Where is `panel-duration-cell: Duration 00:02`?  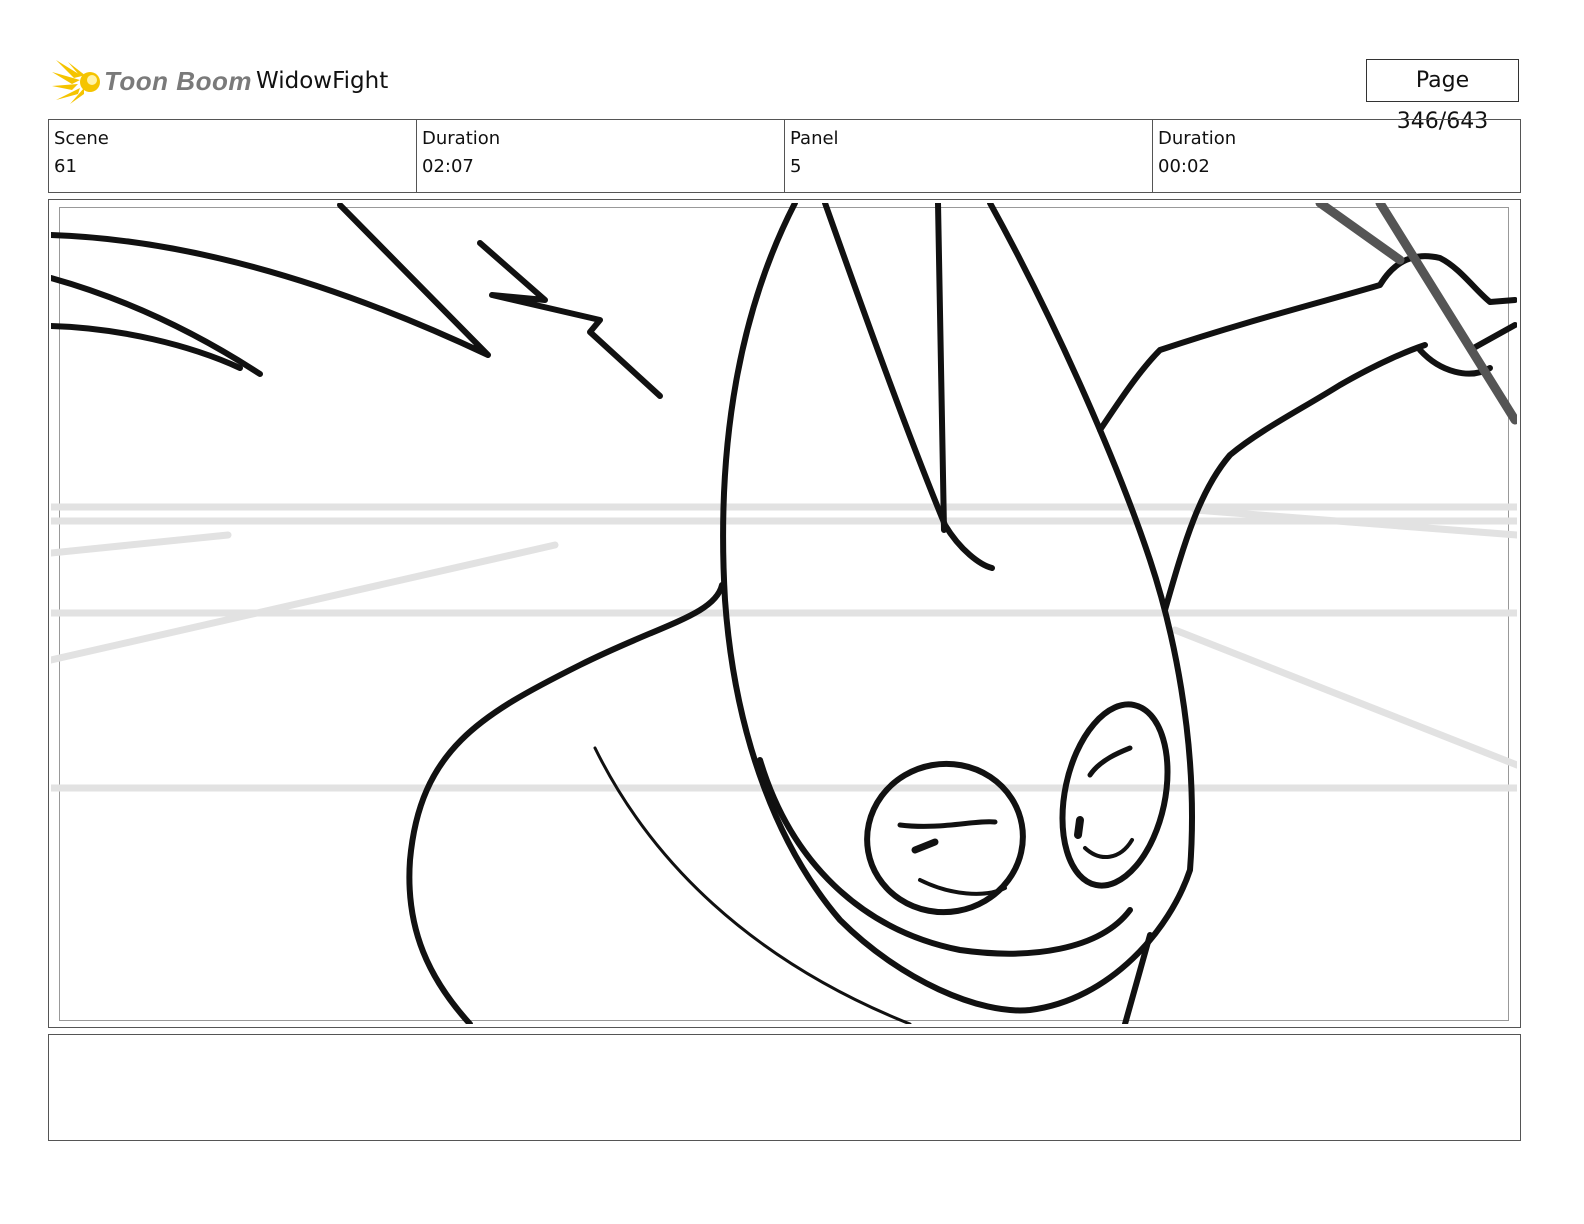 panel-duration-cell: Duration 00:02 is located at coordinates (1336, 156).